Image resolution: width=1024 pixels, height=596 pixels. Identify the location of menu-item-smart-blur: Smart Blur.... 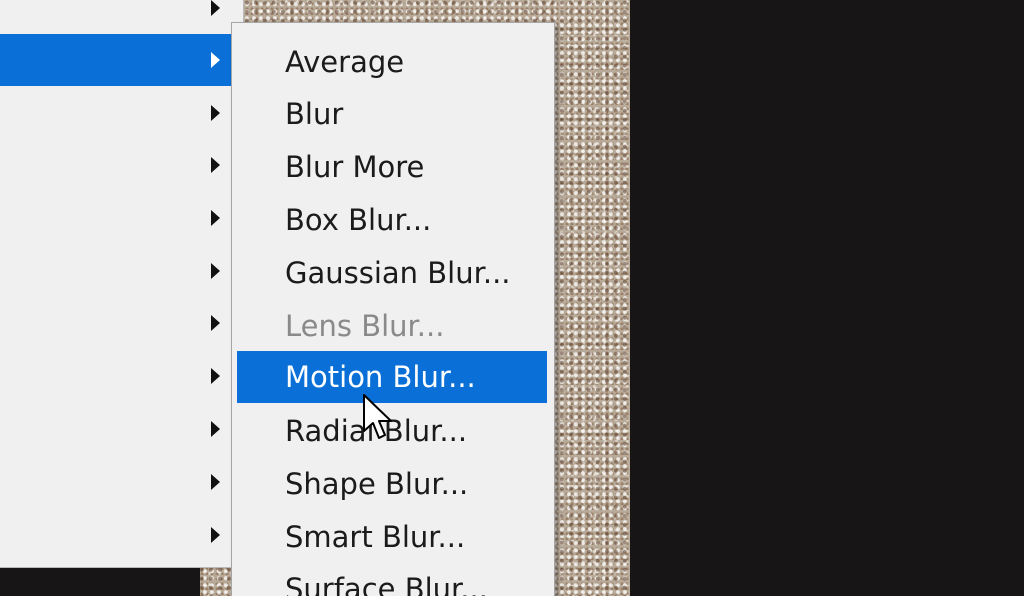
(392, 537).